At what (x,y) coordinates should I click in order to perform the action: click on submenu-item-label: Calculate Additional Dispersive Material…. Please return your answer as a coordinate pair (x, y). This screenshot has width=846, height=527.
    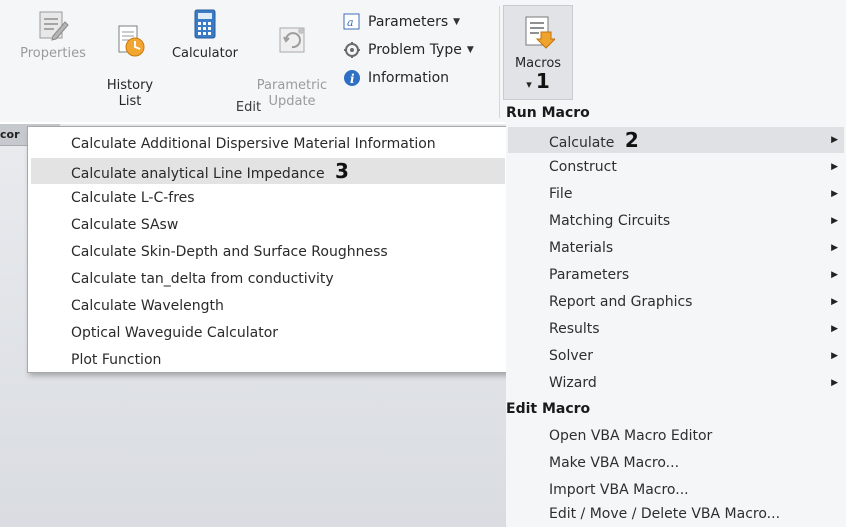
    Looking at the image, I should click on (253, 144).